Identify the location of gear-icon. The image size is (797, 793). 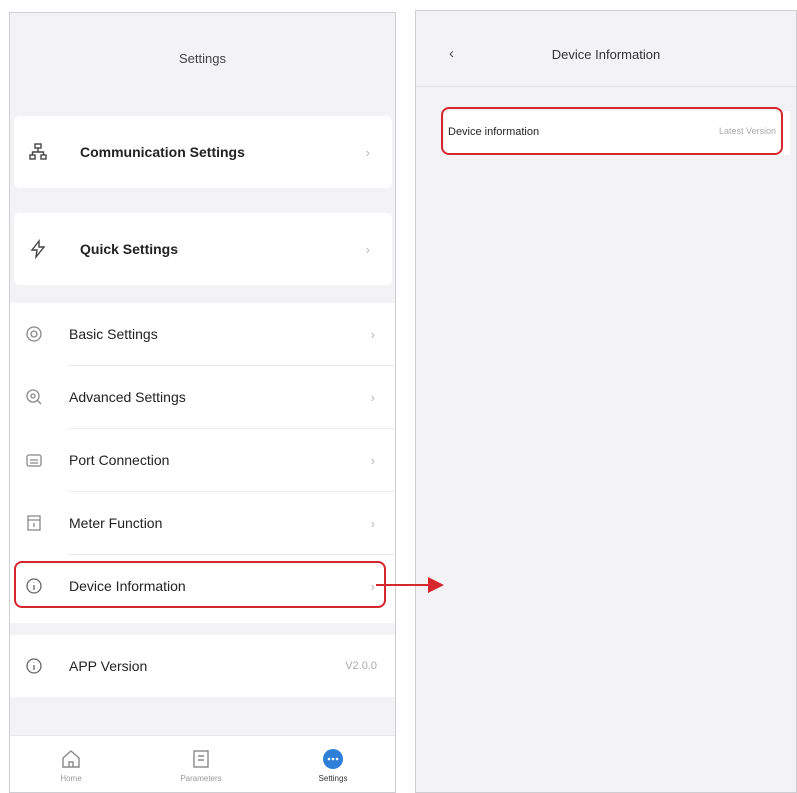
(34, 334).